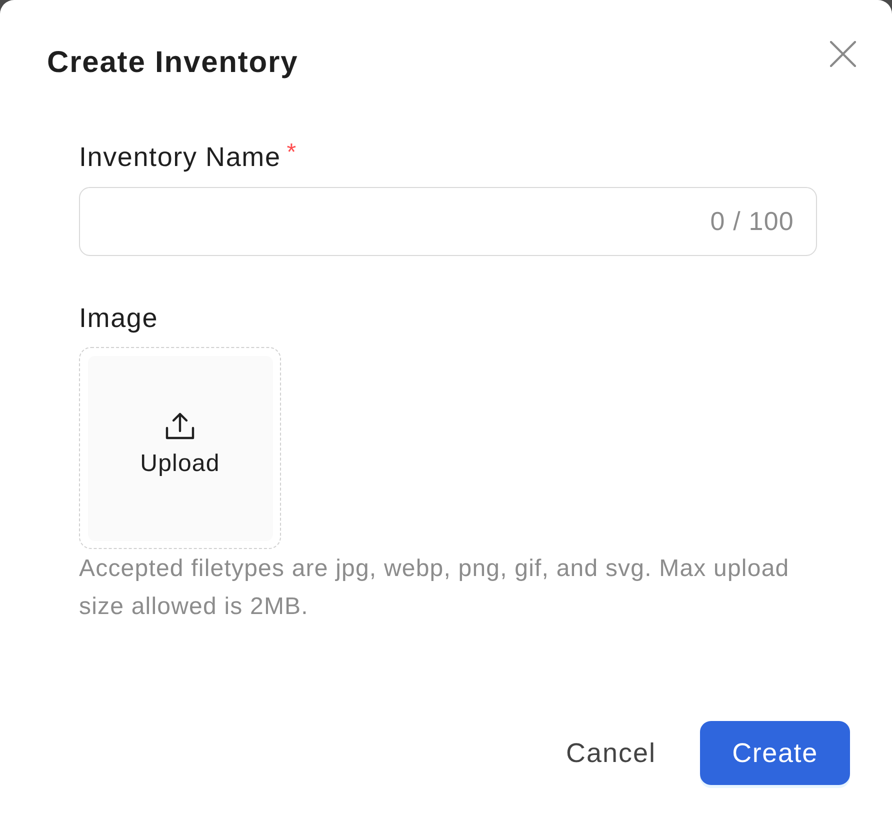 Image resolution: width=892 pixels, height=818 pixels. What do you see at coordinates (180, 448) in the screenshot?
I see `upload-button: Upload` at bounding box center [180, 448].